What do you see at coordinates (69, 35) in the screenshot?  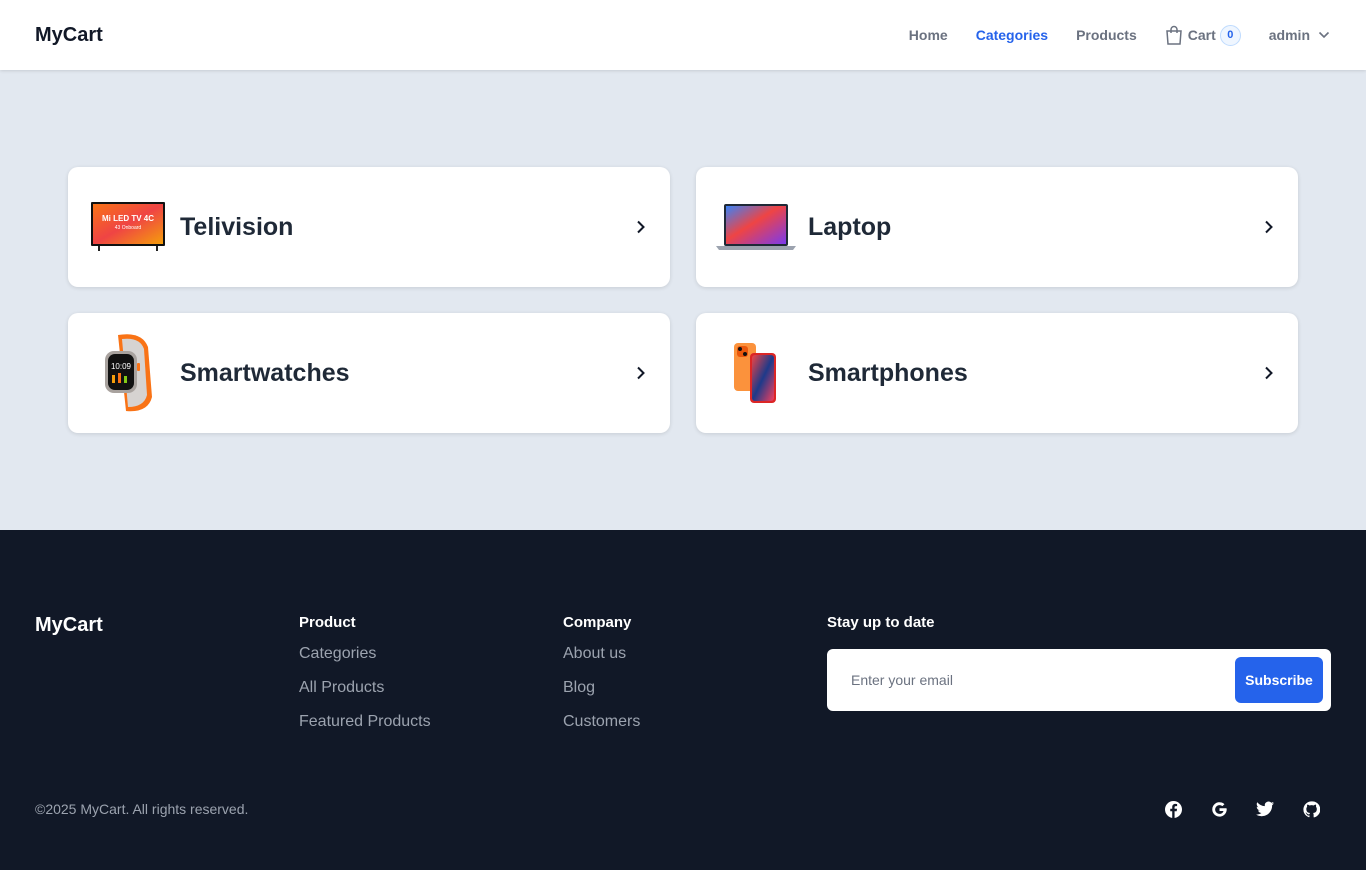 I see `brand-logo: MyCart` at bounding box center [69, 35].